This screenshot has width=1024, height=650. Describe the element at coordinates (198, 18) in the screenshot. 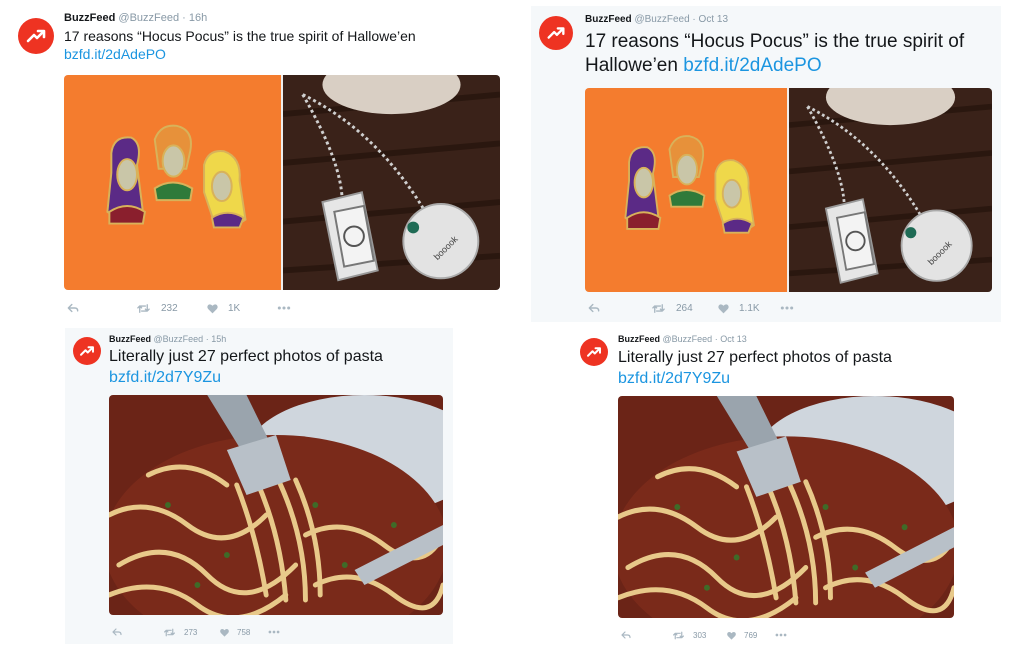

I see `timestamp: 16h` at that location.